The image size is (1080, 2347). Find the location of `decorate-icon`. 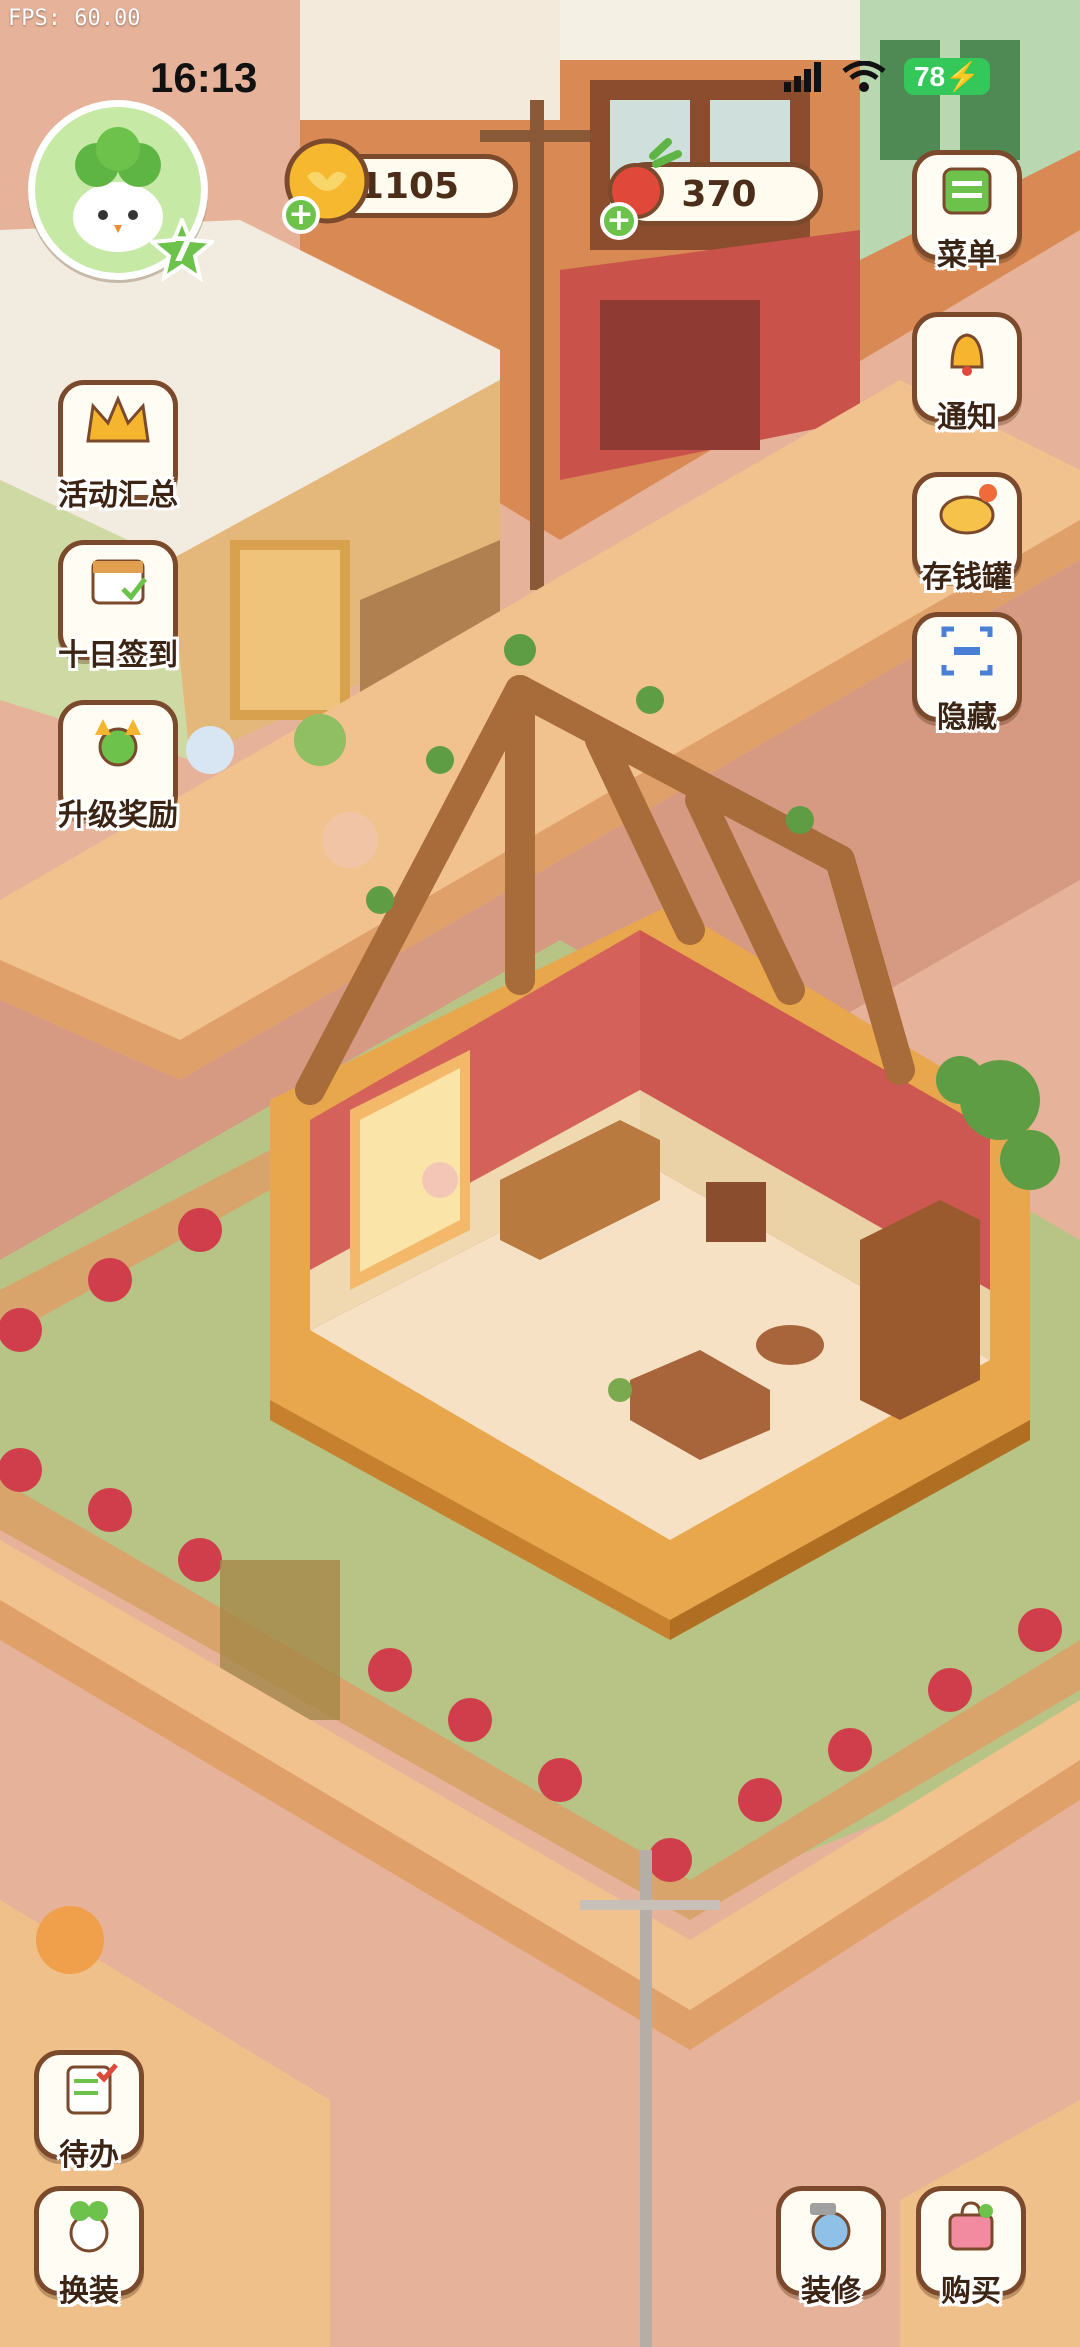

decorate-icon is located at coordinates (830, 2227).